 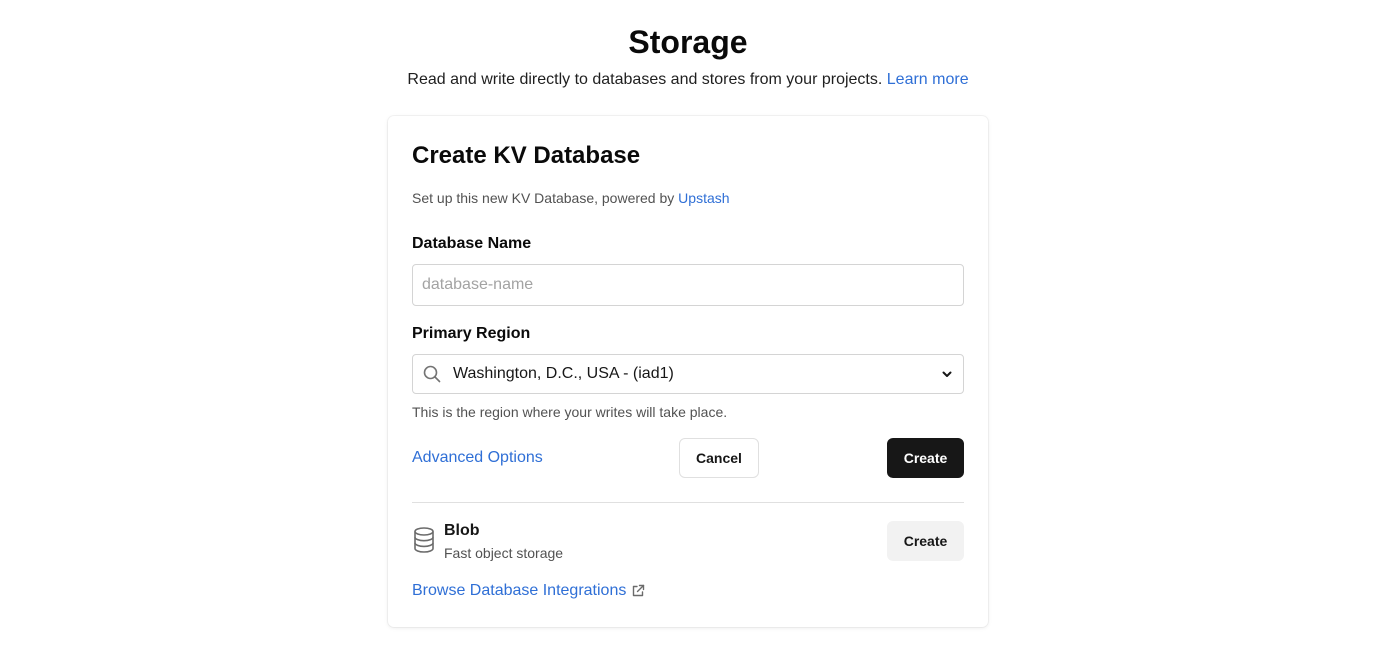 I want to click on chevron-down-icon, so click(x=947, y=374).